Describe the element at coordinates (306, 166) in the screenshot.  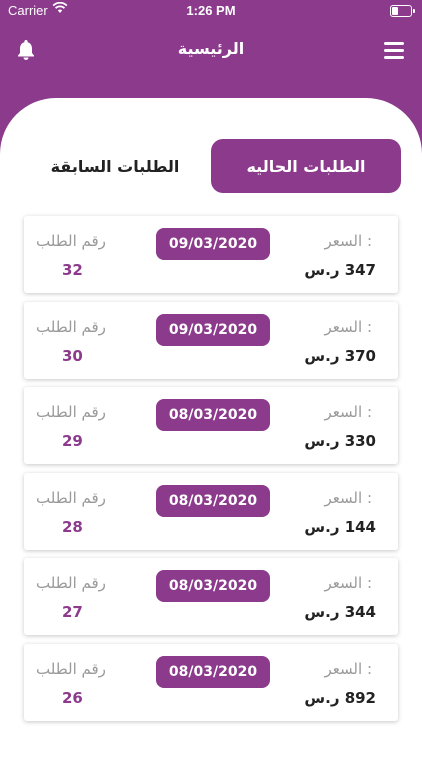
I see `tab-current-orders: الطلبات الحاليه` at that location.